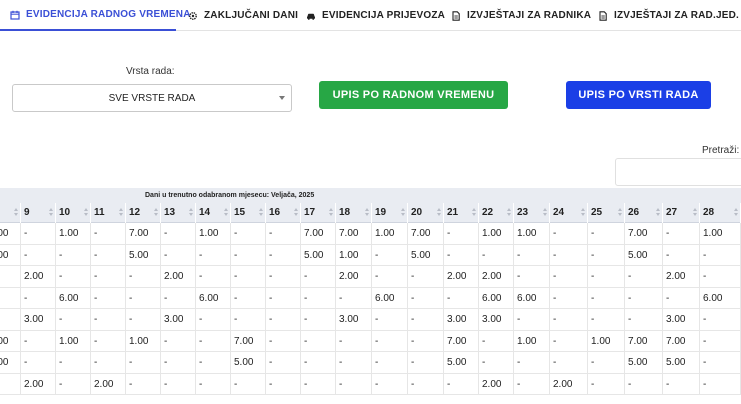 The width and height of the screenshot is (741, 404). Describe the element at coordinates (720, 298) in the screenshot. I see `table-cell: 6.00` at that location.